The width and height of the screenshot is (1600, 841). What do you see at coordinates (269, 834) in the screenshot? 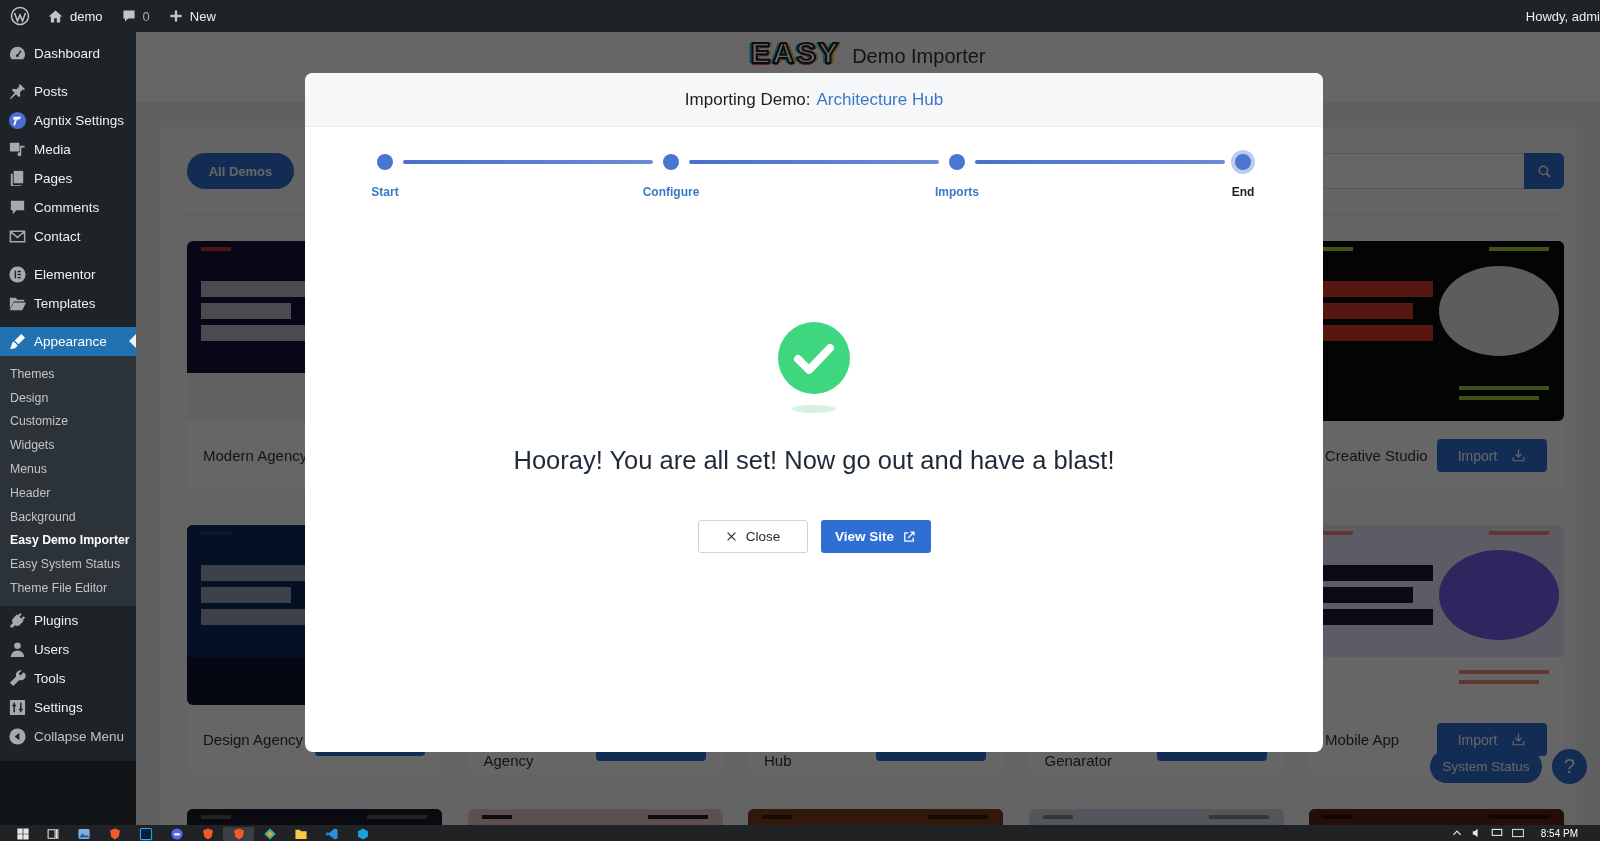
I see `diamond-icon` at bounding box center [269, 834].